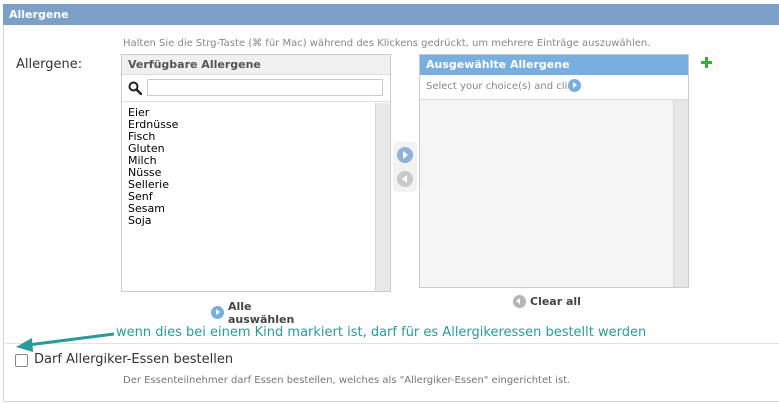 This screenshot has height=404, width=779. What do you see at coordinates (391, 343) in the screenshot?
I see `divider` at bounding box center [391, 343].